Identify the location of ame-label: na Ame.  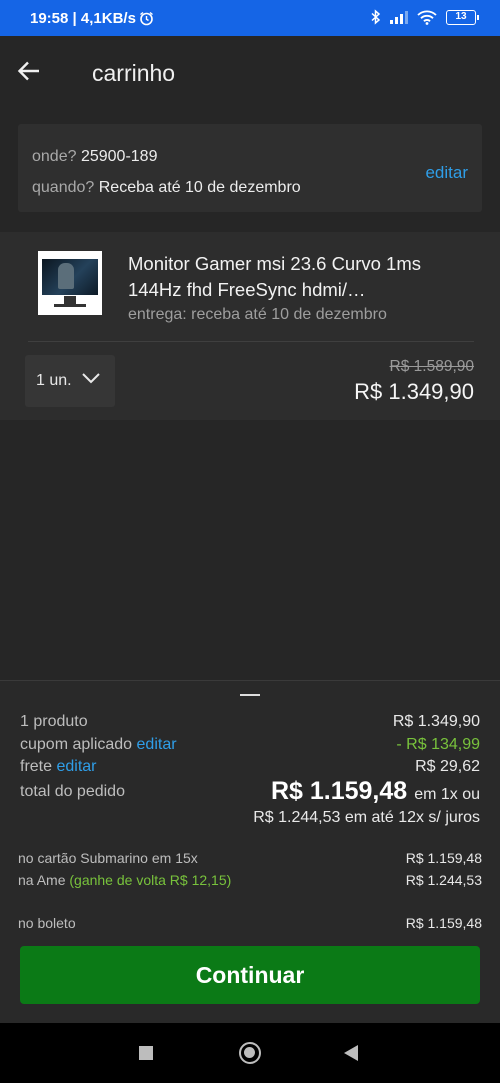
(42, 880).